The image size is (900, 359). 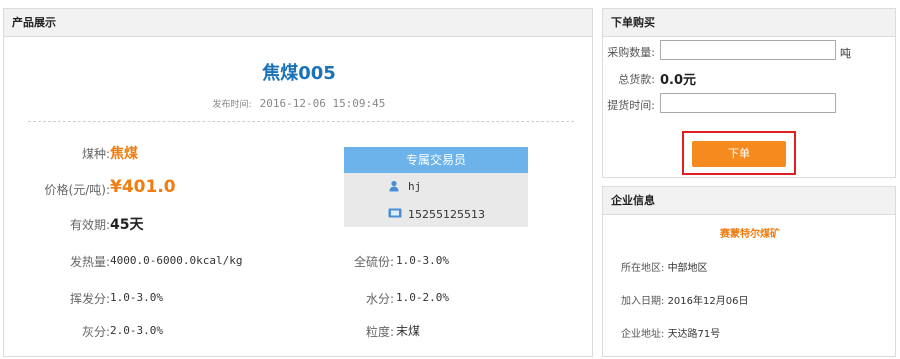 What do you see at coordinates (845, 53) in the screenshot?
I see `quantity-unit: 吨` at bounding box center [845, 53].